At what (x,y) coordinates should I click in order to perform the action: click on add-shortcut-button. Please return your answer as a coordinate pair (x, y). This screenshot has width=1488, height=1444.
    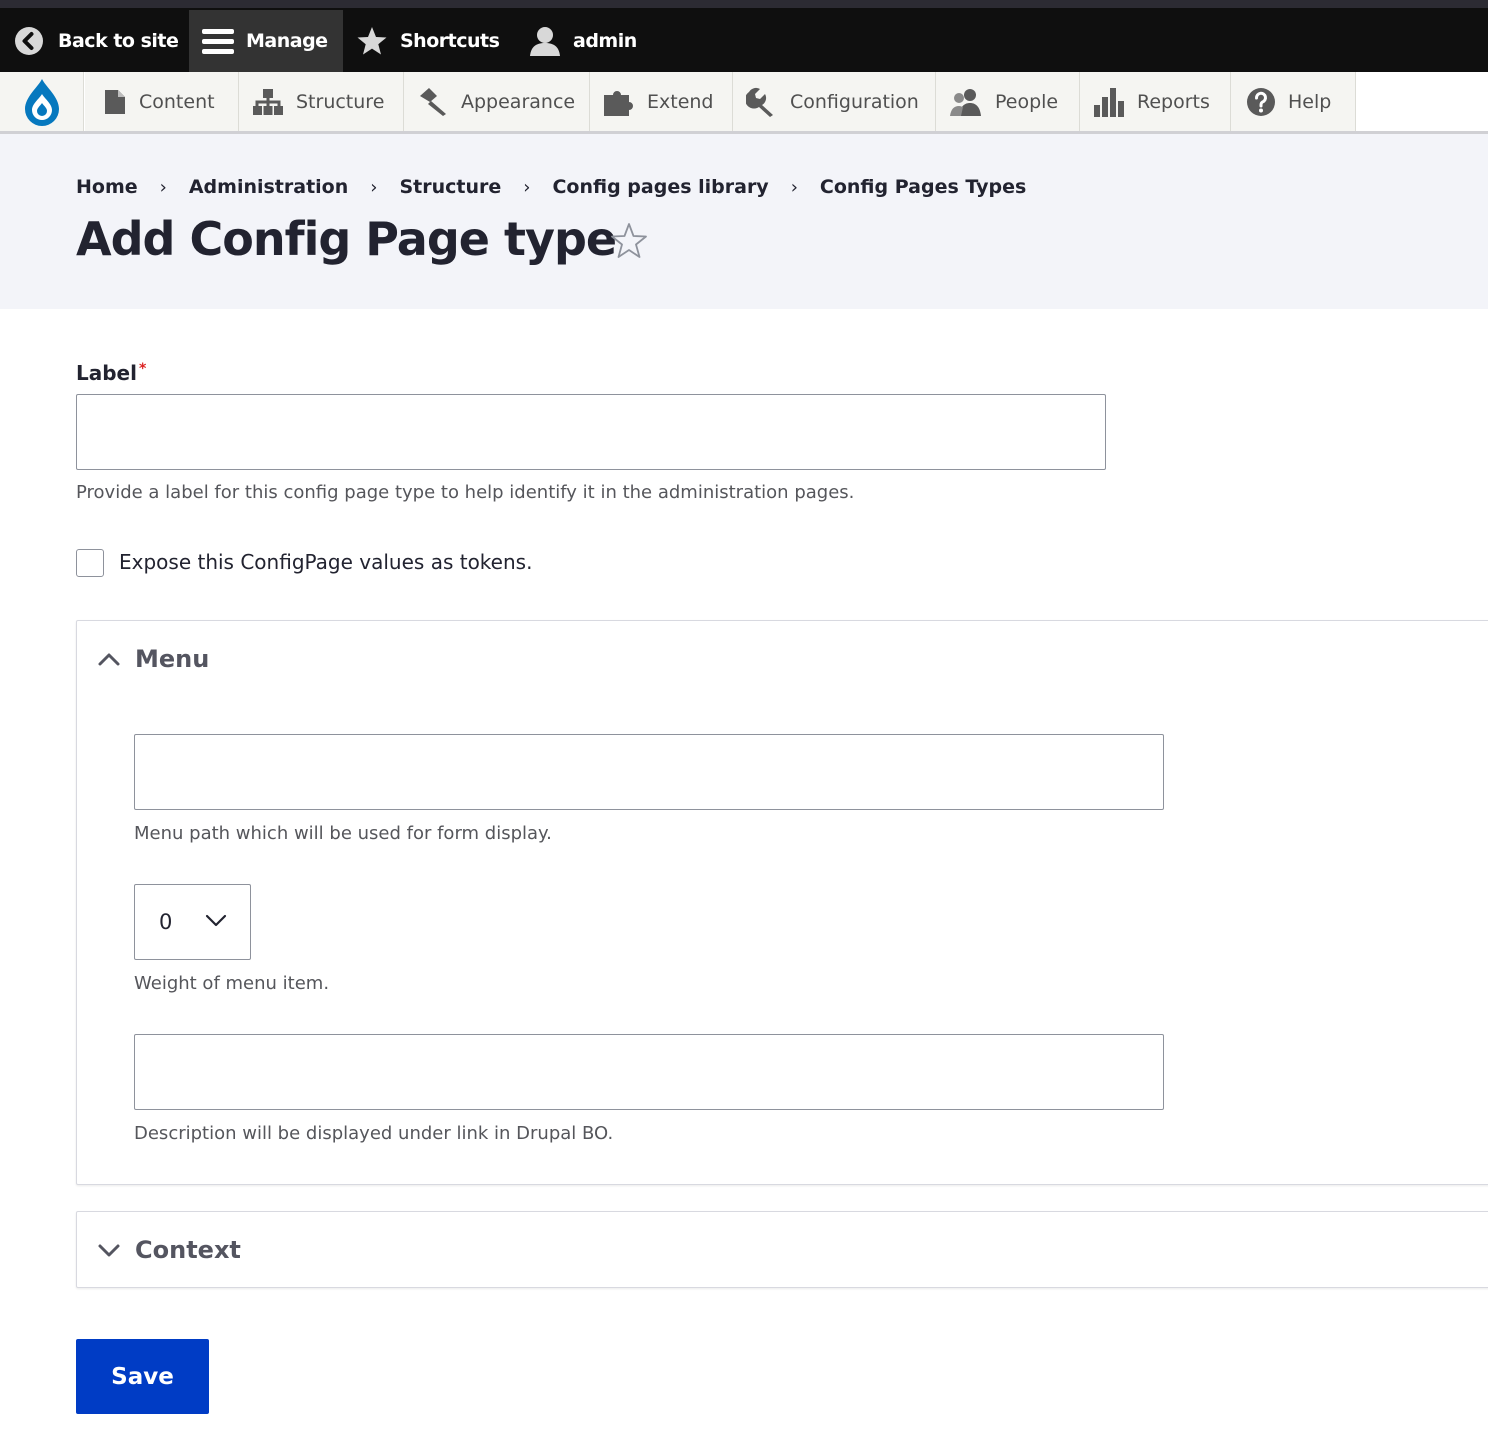
    Looking at the image, I should click on (629, 241).